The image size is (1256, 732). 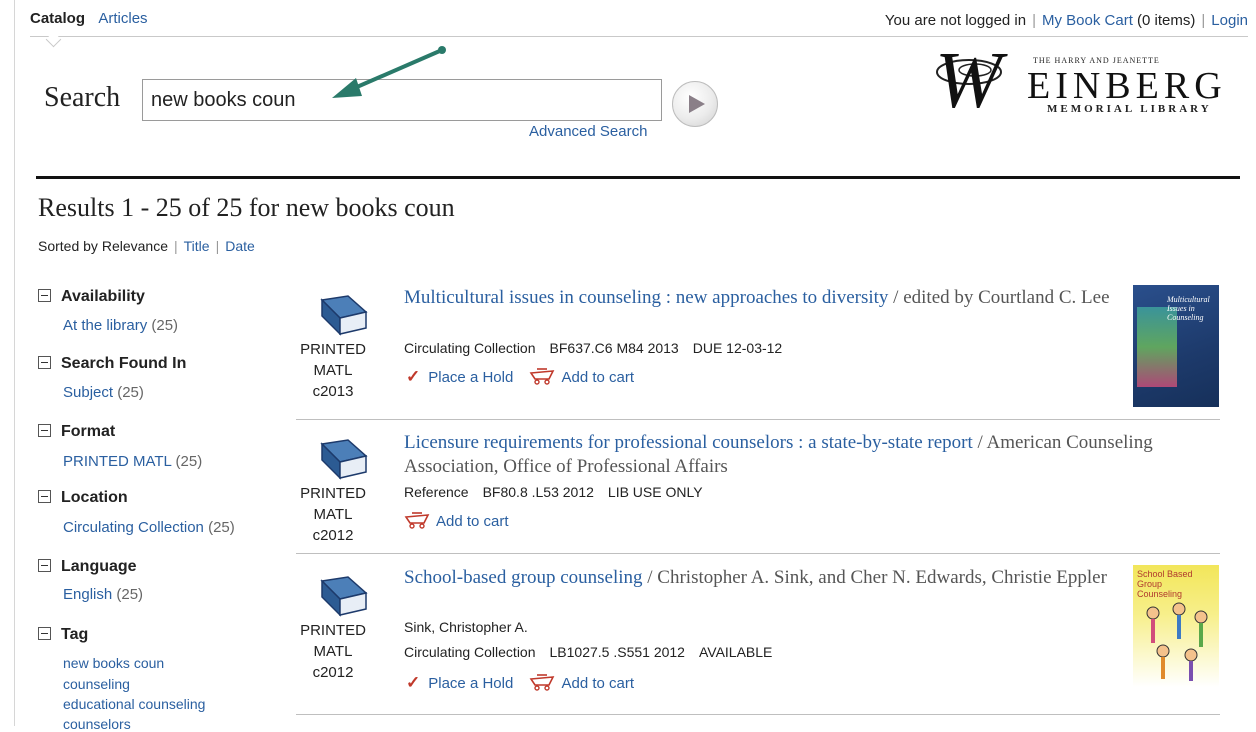 I want to click on result-actions: Add to cart, so click(x=456, y=520).